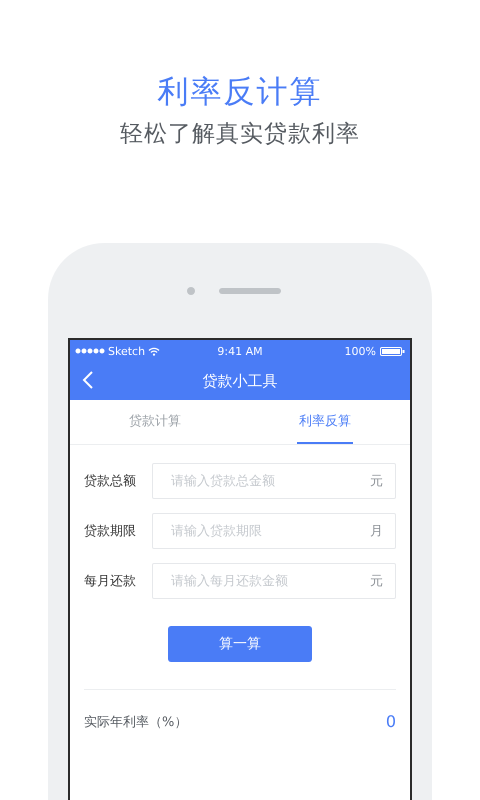 The height and width of the screenshot is (800, 480). What do you see at coordinates (240, 381) in the screenshot?
I see `nav-title: 贷款小工具` at bounding box center [240, 381].